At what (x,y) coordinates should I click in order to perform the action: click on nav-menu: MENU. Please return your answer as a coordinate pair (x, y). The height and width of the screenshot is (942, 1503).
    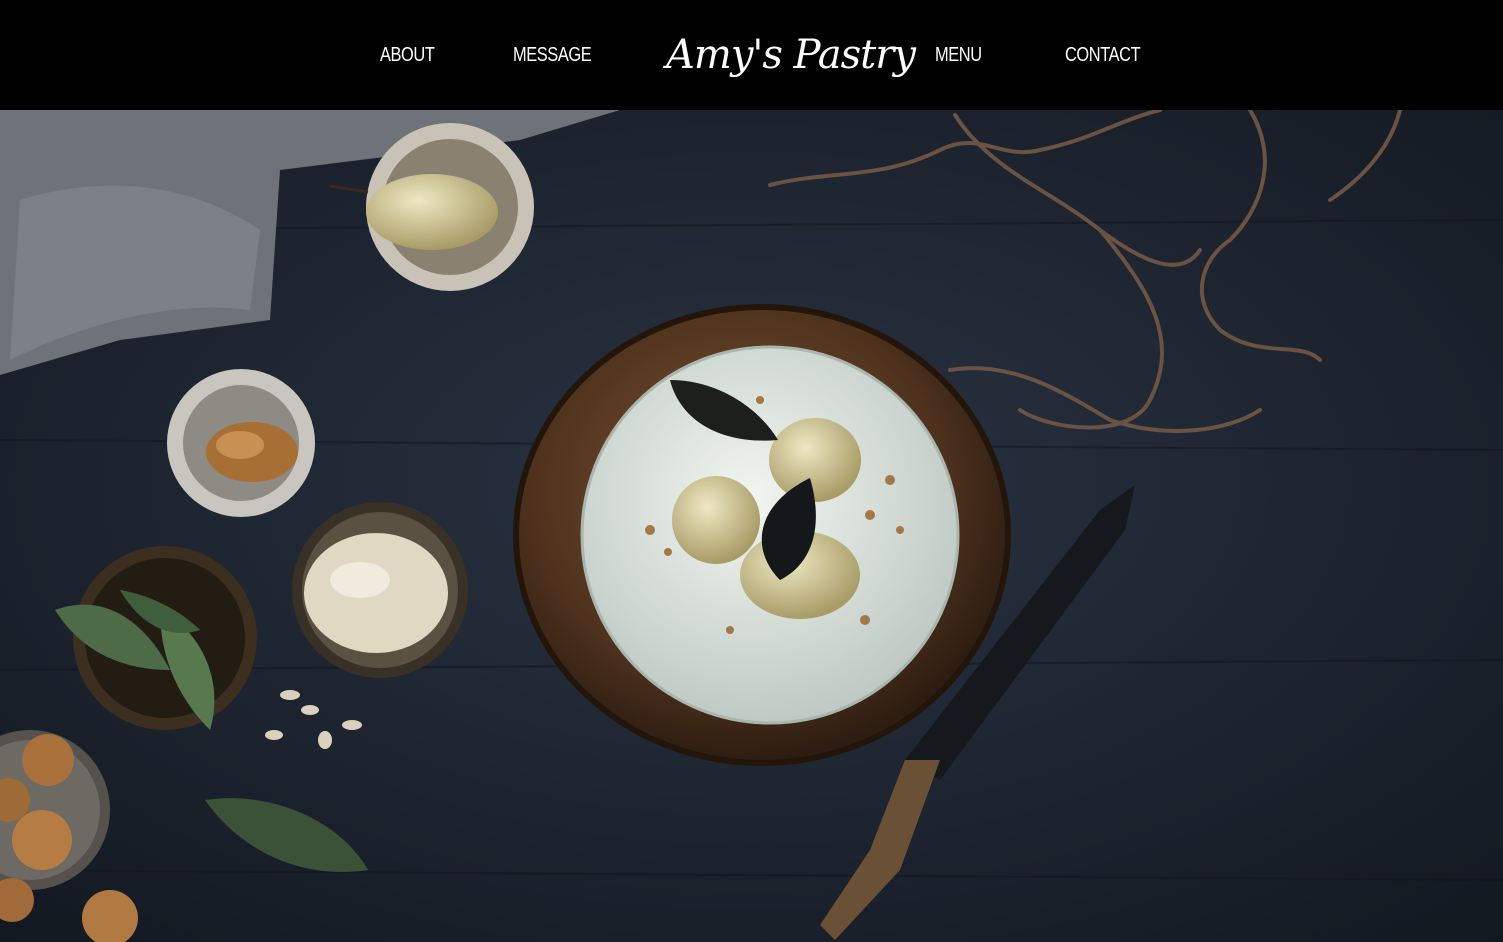
    Looking at the image, I should click on (958, 55).